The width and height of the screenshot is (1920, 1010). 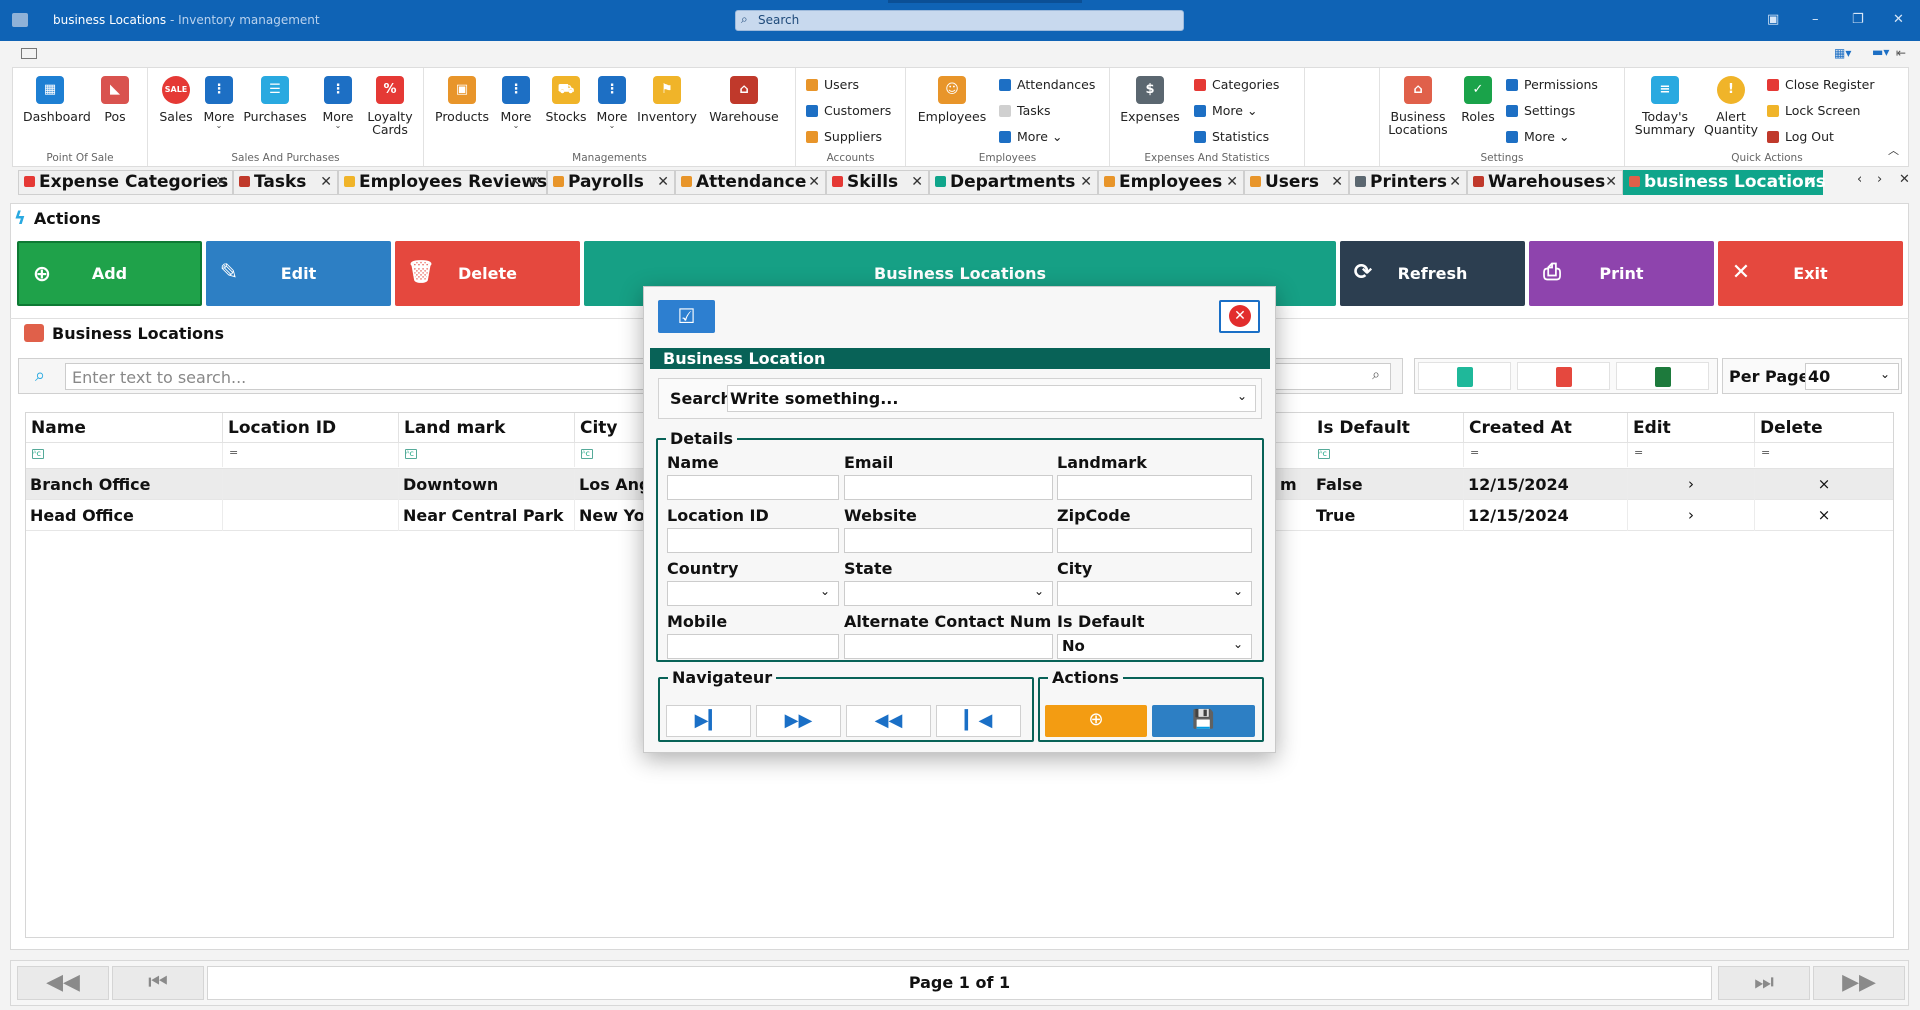 What do you see at coordinates (1901, 53) in the screenshot?
I see `pin-icon: ⇤` at bounding box center [1901, 53].